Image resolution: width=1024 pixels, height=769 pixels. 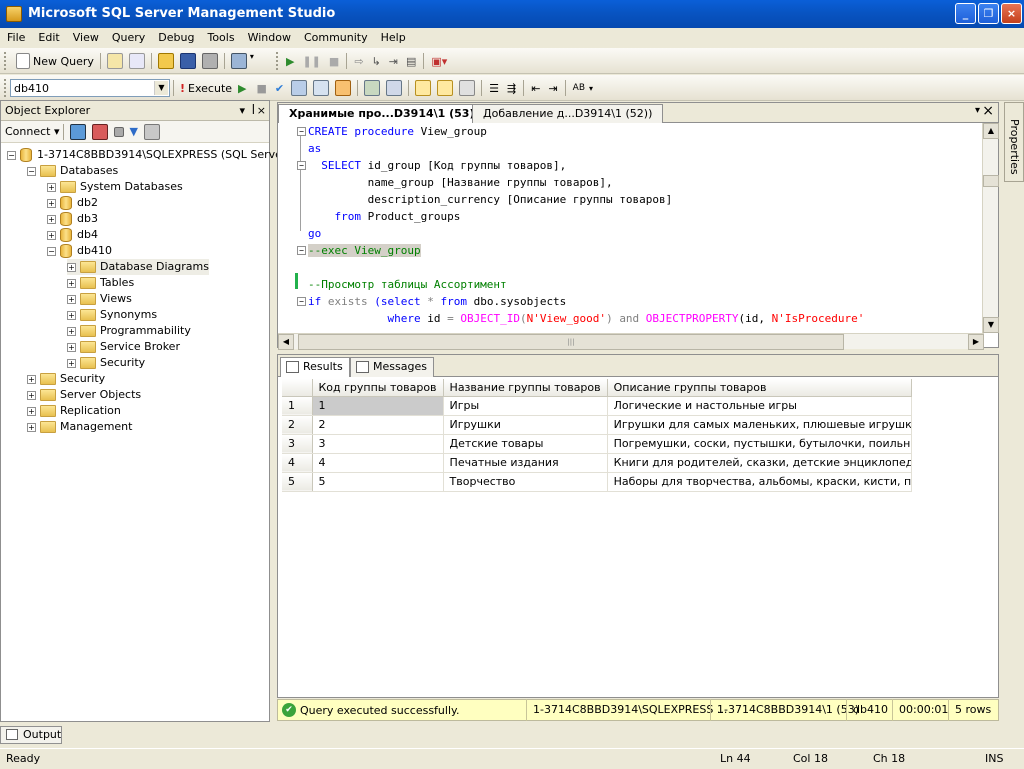 What do you see at coordinates (423, 88) in the screenshot?
I see `results-to-text-icon` at bounding box center [423, 88].